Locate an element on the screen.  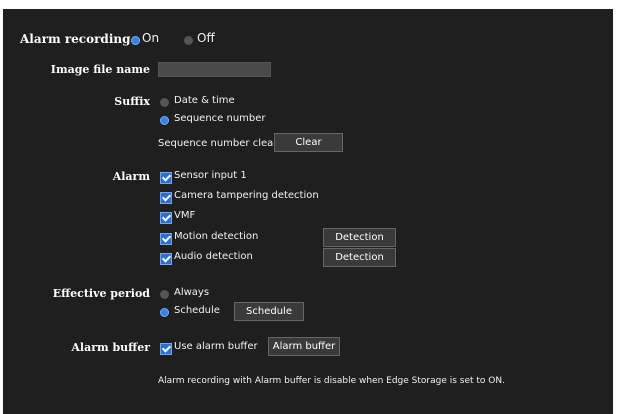
use-alarm-buffer-checkbox is located at coordinates (166, 349).